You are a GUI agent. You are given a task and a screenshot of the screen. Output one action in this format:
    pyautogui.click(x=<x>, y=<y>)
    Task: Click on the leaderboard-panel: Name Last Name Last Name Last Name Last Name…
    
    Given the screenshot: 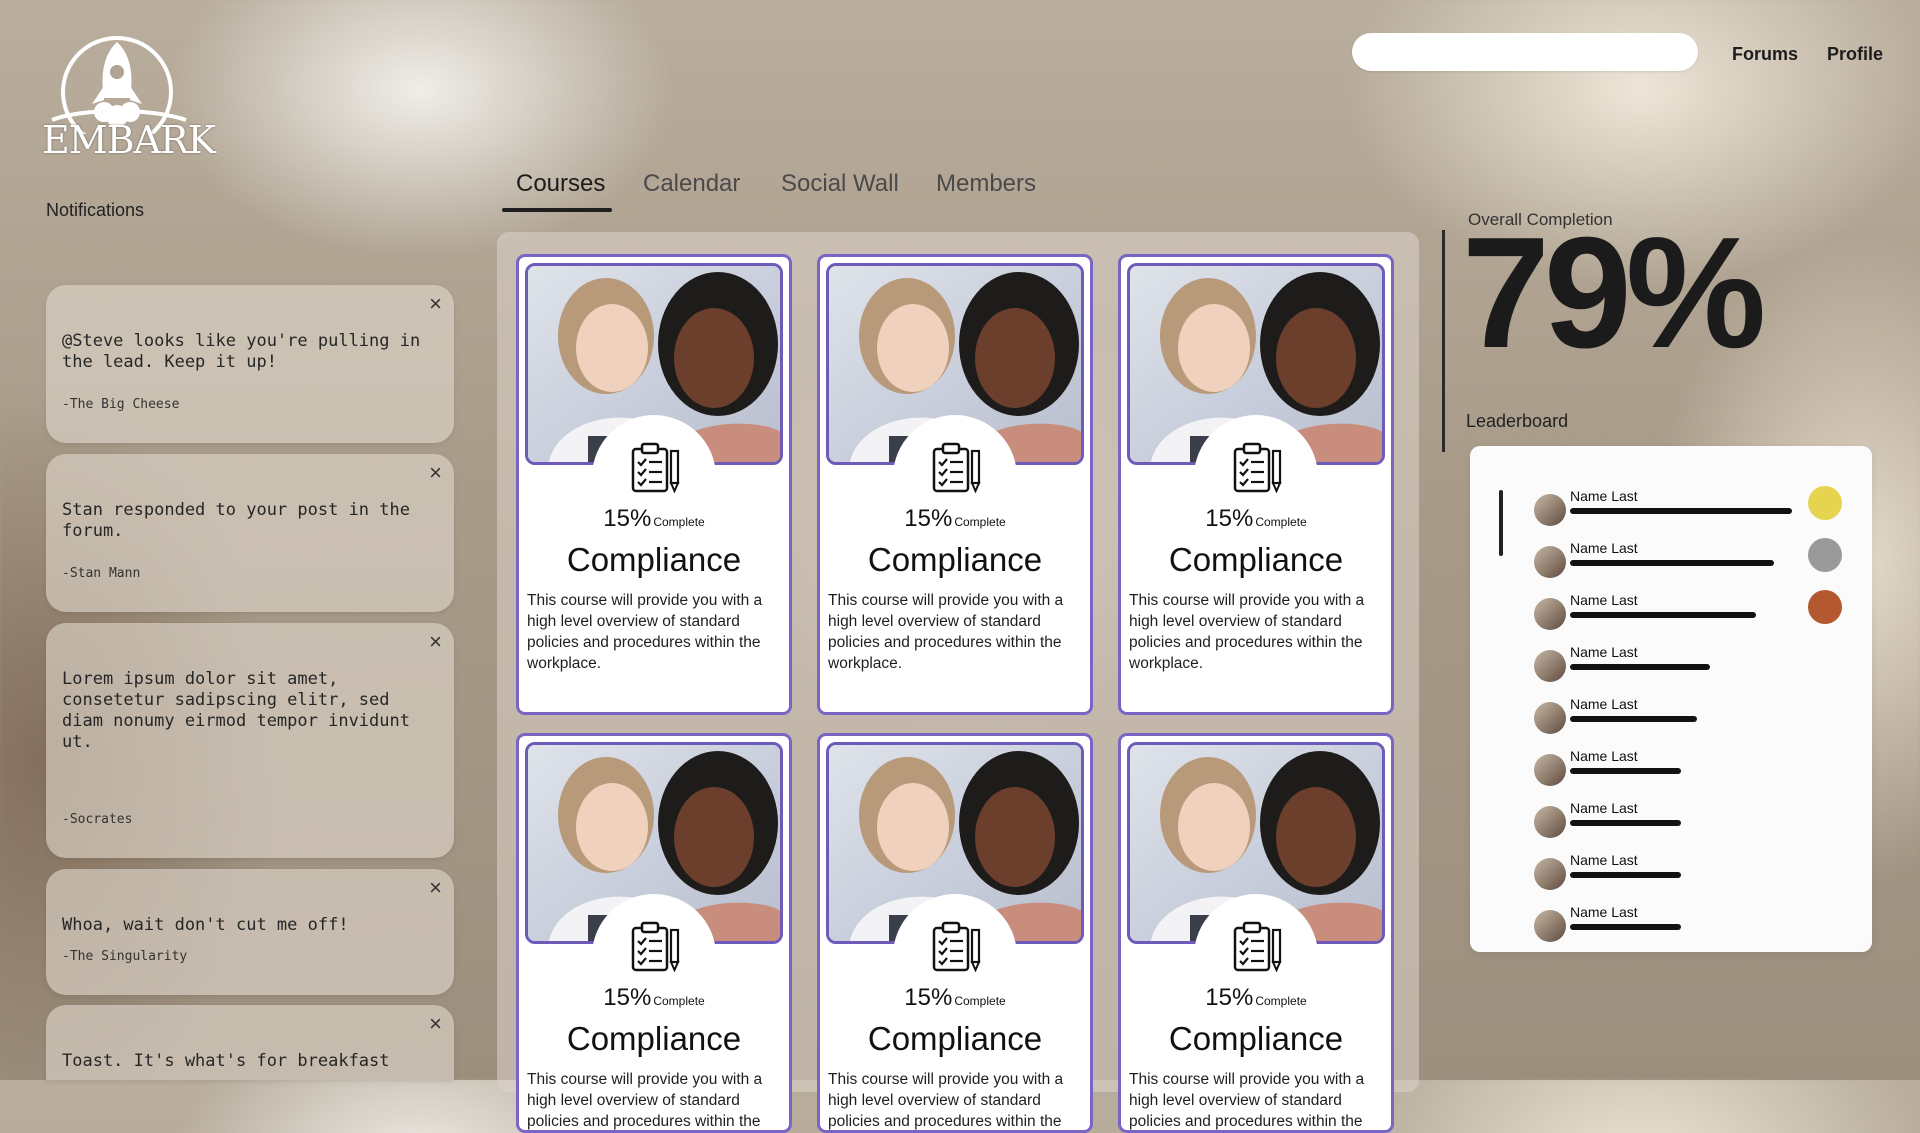 What is the action you would take?
    pyautogui.click(x=1671, y=699)
    